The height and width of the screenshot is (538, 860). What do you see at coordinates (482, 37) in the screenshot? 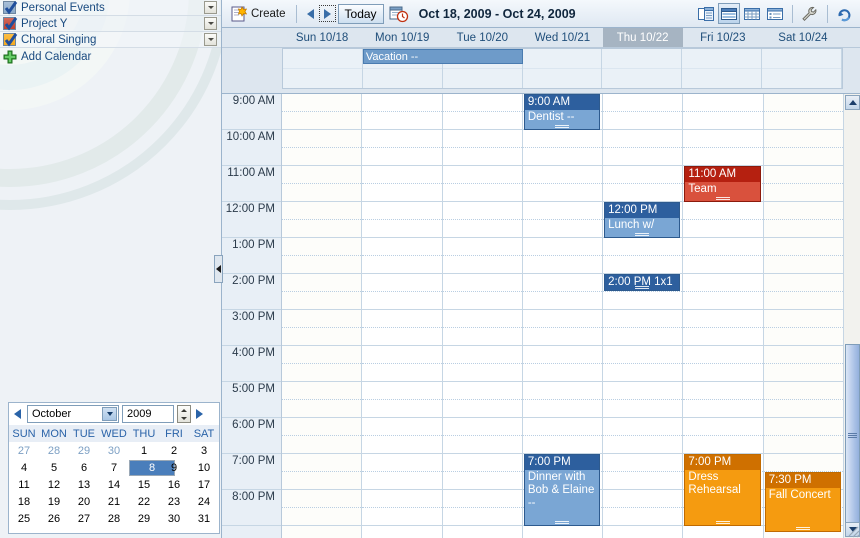
I see `day-header-2: Tue 10/20` at bounding box center [482, 37].